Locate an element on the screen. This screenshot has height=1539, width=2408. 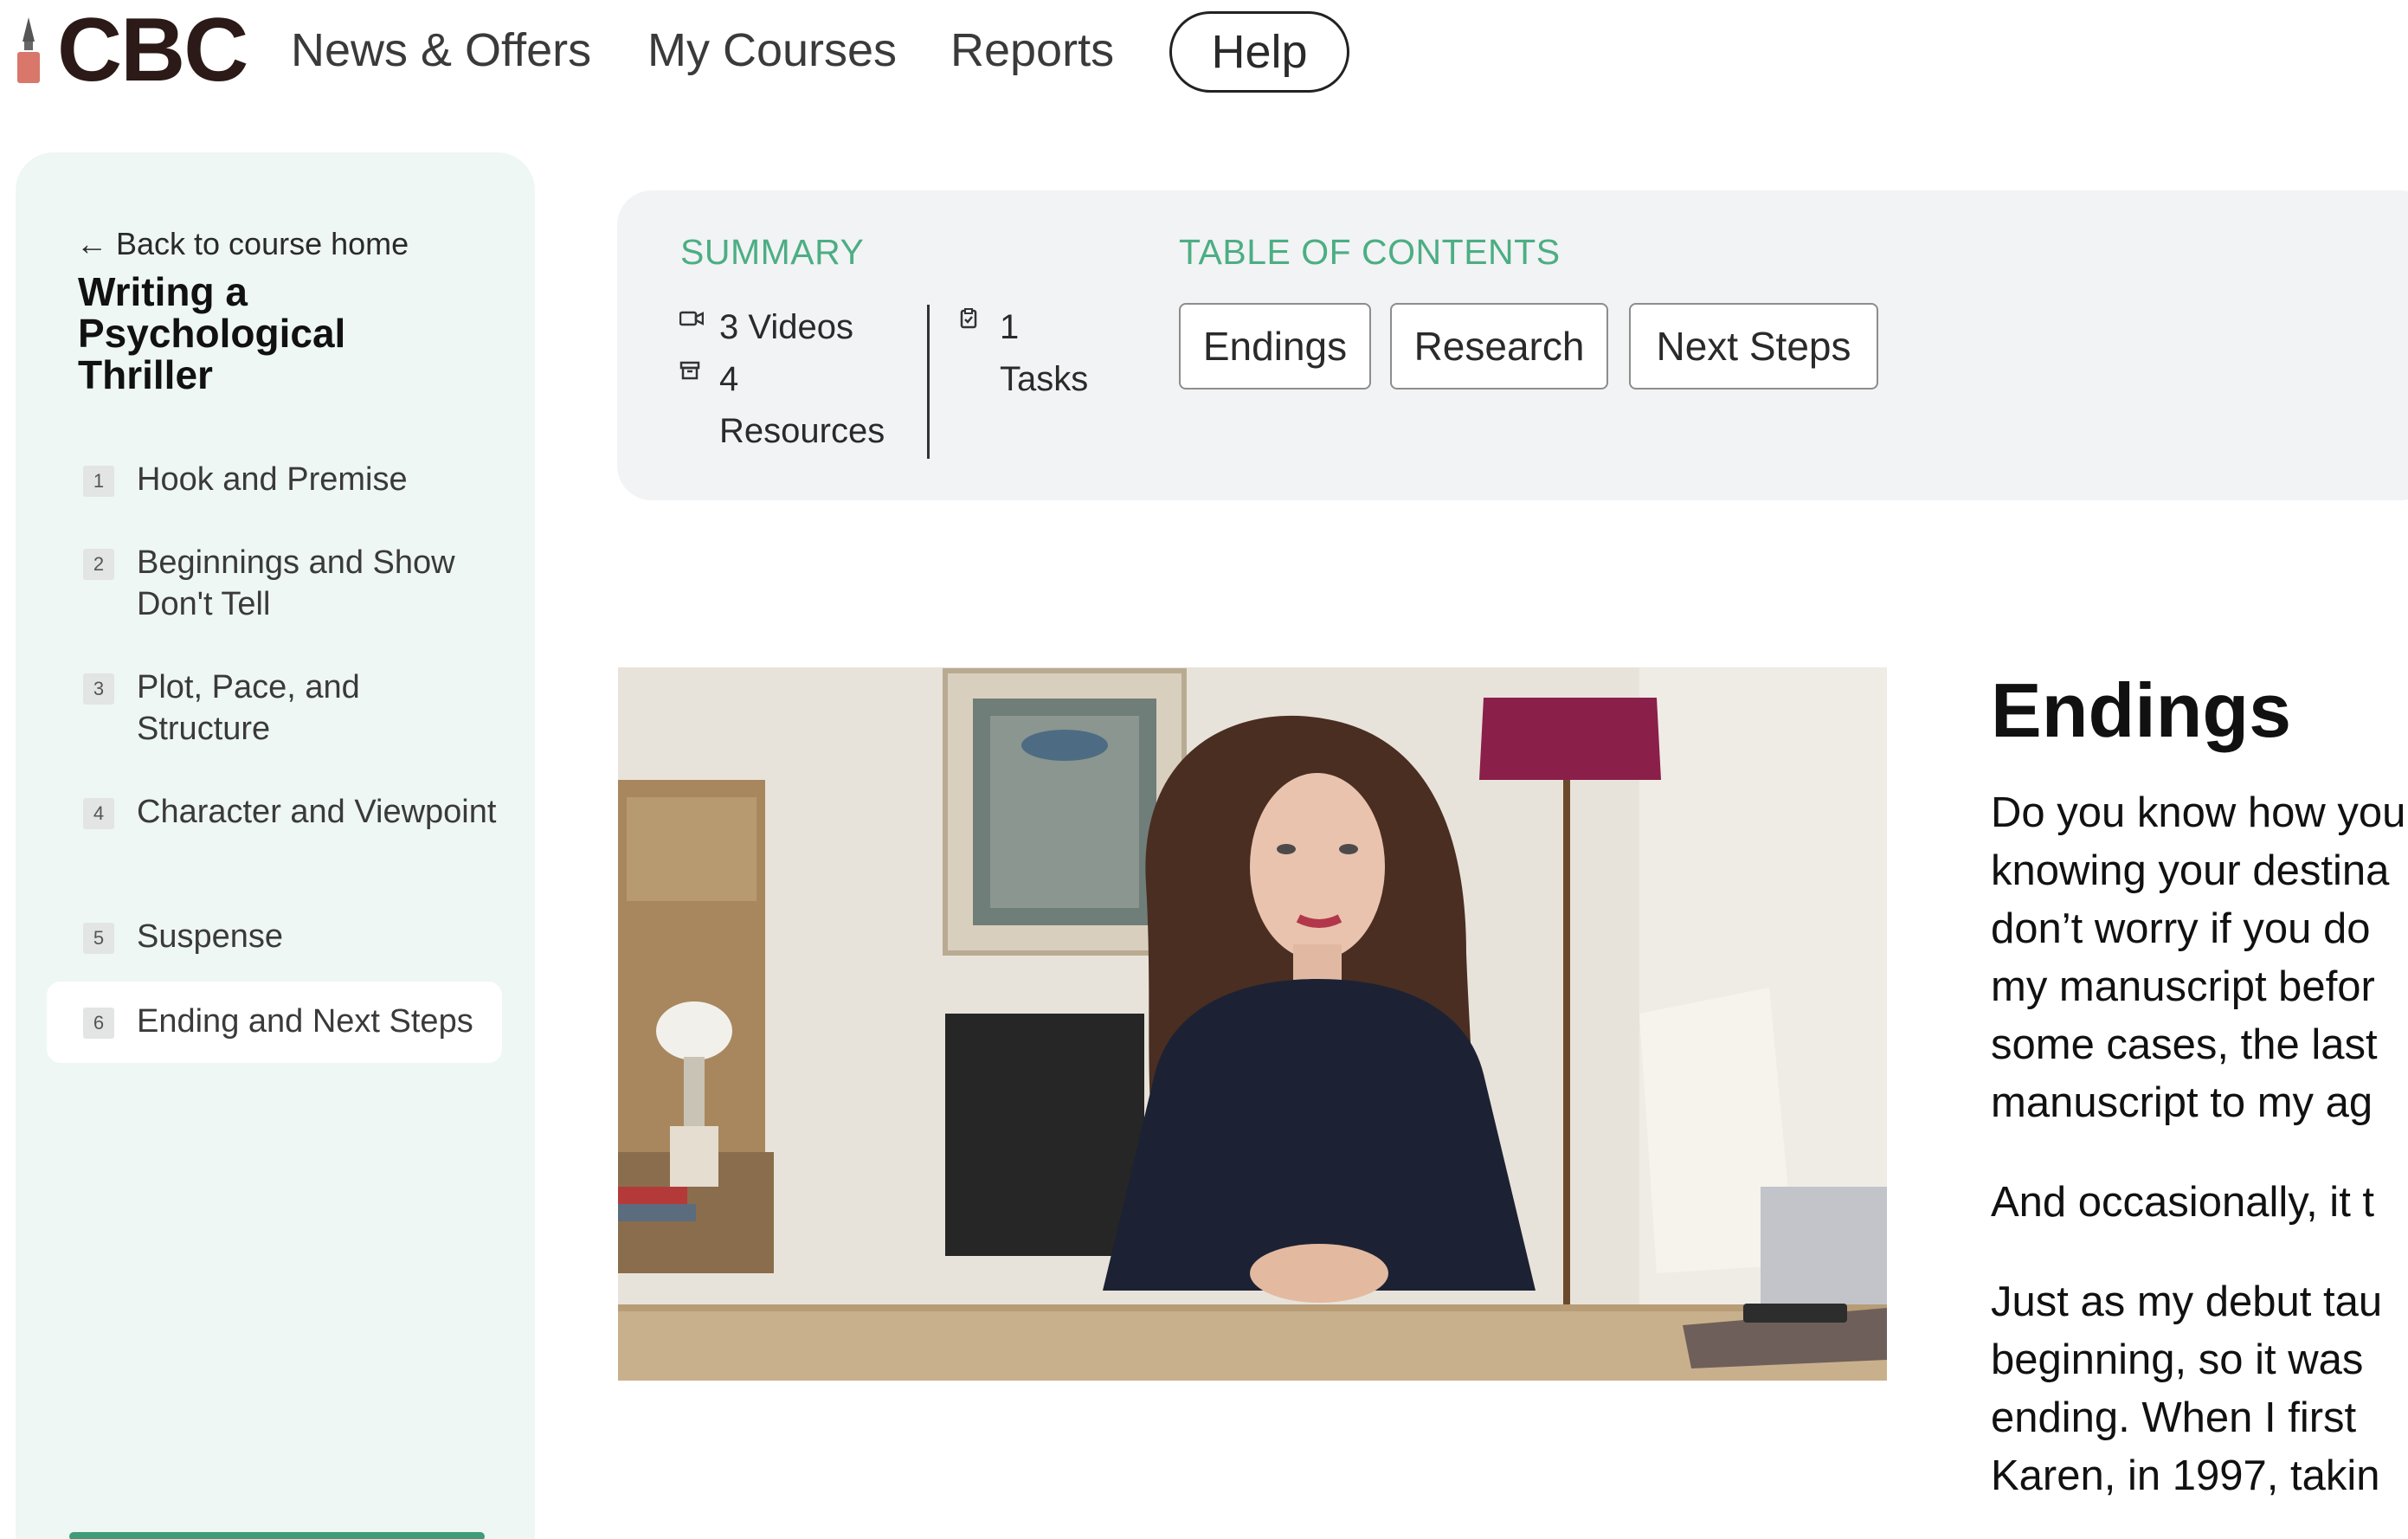
article-line: knowing your destina is located at coordinates (2190, 870).